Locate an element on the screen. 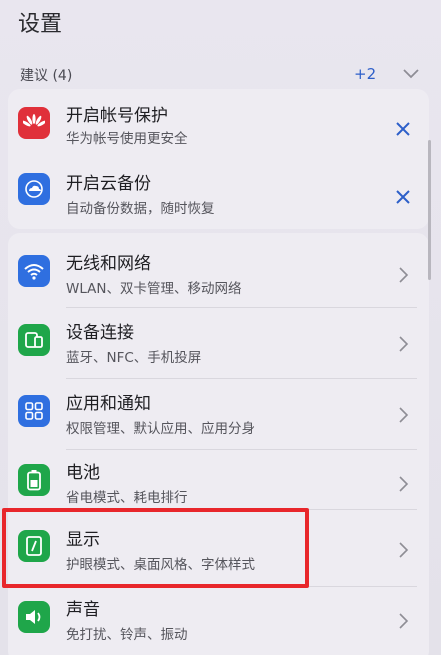 This screenshot has height=655, width=441. suggestion-item-account-protection: 开启帐号保护 华为帐号使用更安全 is located at coordinates (218, 124).